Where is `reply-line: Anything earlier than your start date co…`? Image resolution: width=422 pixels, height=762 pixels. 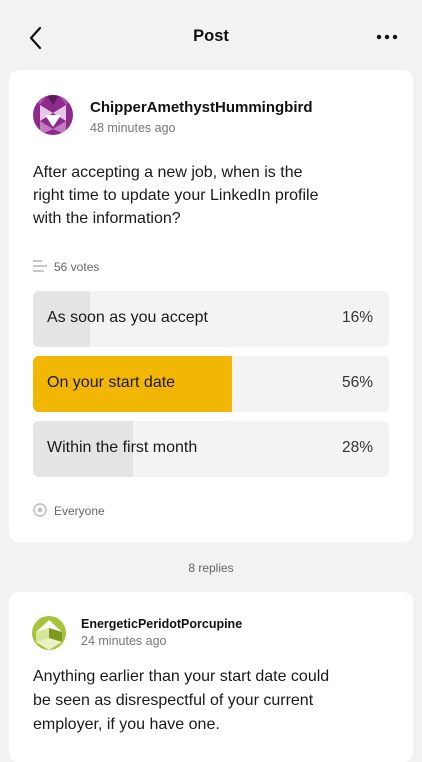
reply-line: Anything earlier than your start date co… is located at coordinates (181, 676).